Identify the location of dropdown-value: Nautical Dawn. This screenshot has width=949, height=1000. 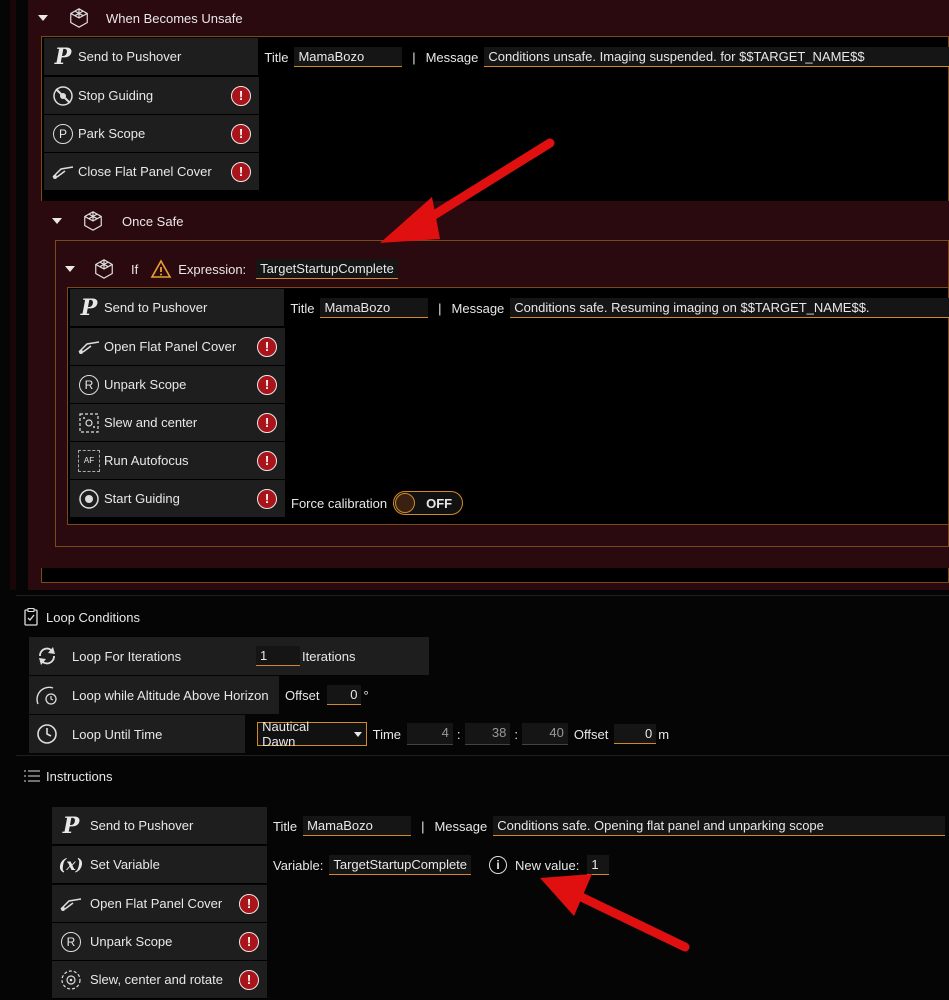
(286, 734).